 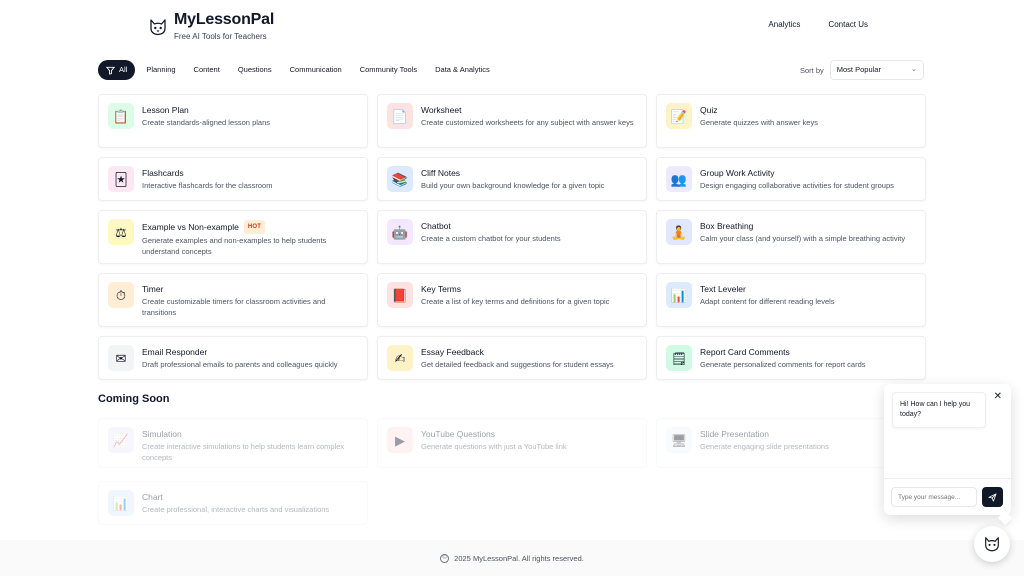 What do you see at coordinates (679, 179) in the screenshot?
I see `group-work-icon: 👥` at bounding box center [679, 179].